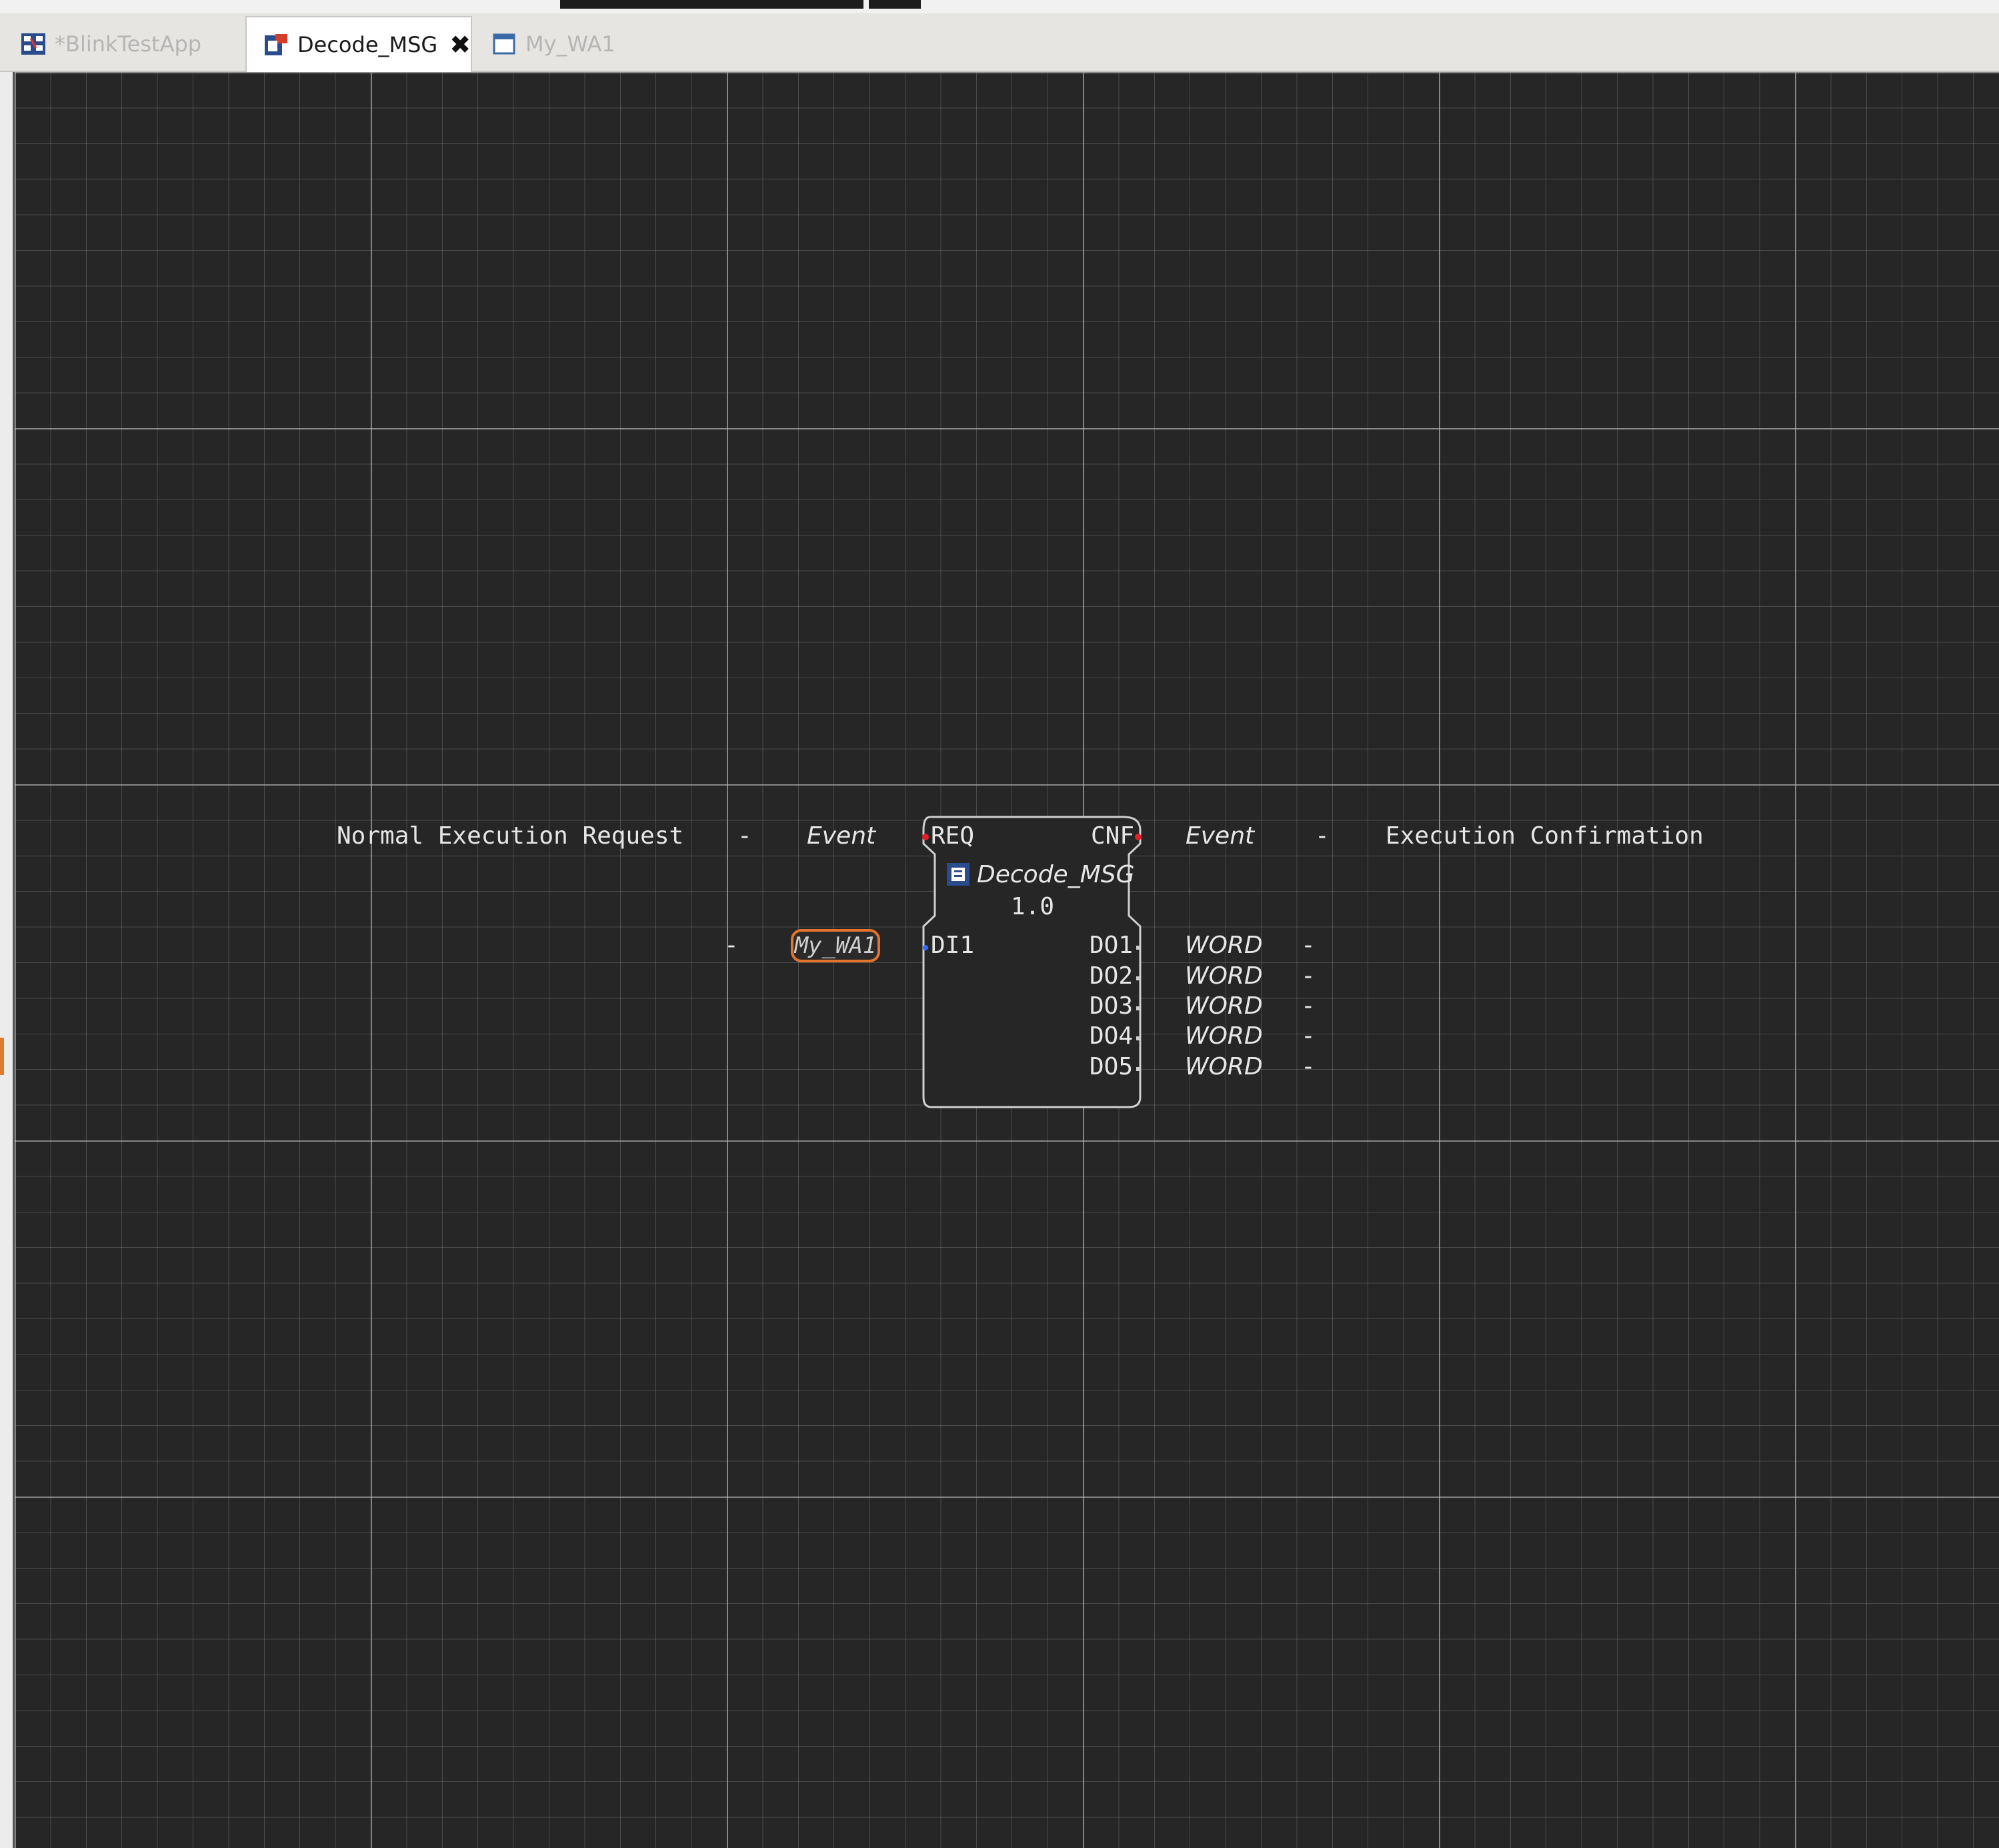 This screenshot has width=1999, height=1848. I want to click on pin-label-cnf: CNF, so click(1113, 836).